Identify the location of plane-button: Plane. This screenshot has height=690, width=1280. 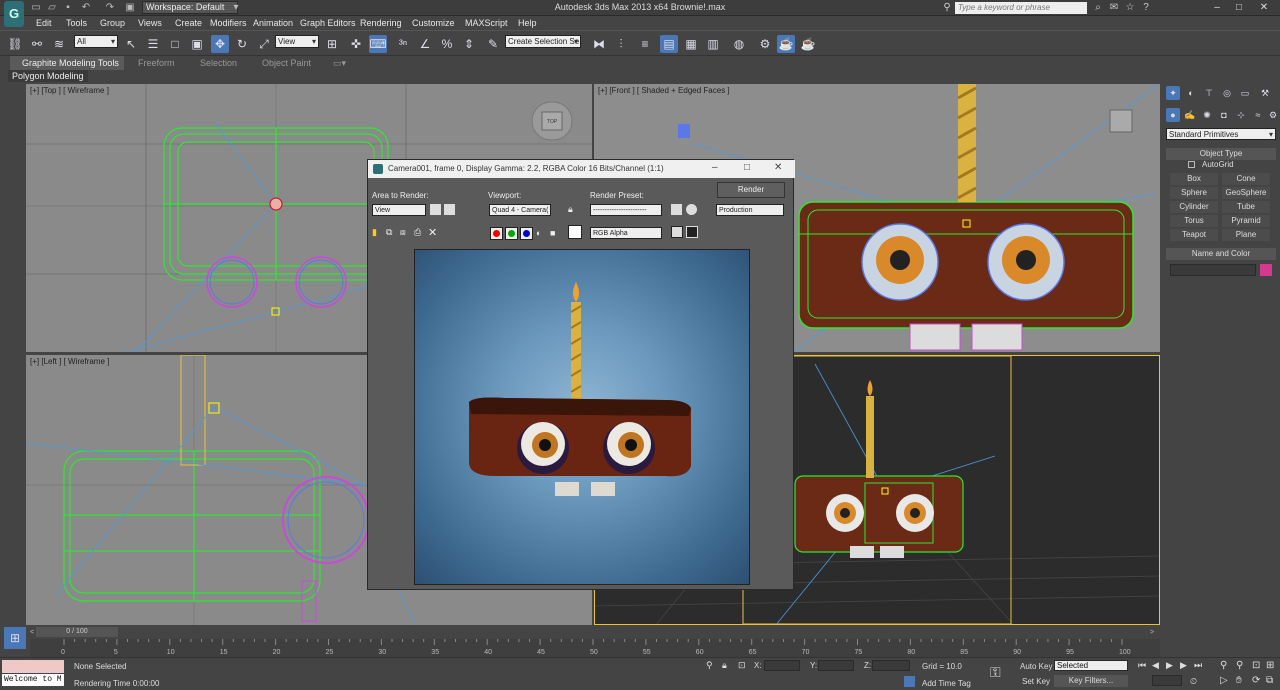
(1246, 235).